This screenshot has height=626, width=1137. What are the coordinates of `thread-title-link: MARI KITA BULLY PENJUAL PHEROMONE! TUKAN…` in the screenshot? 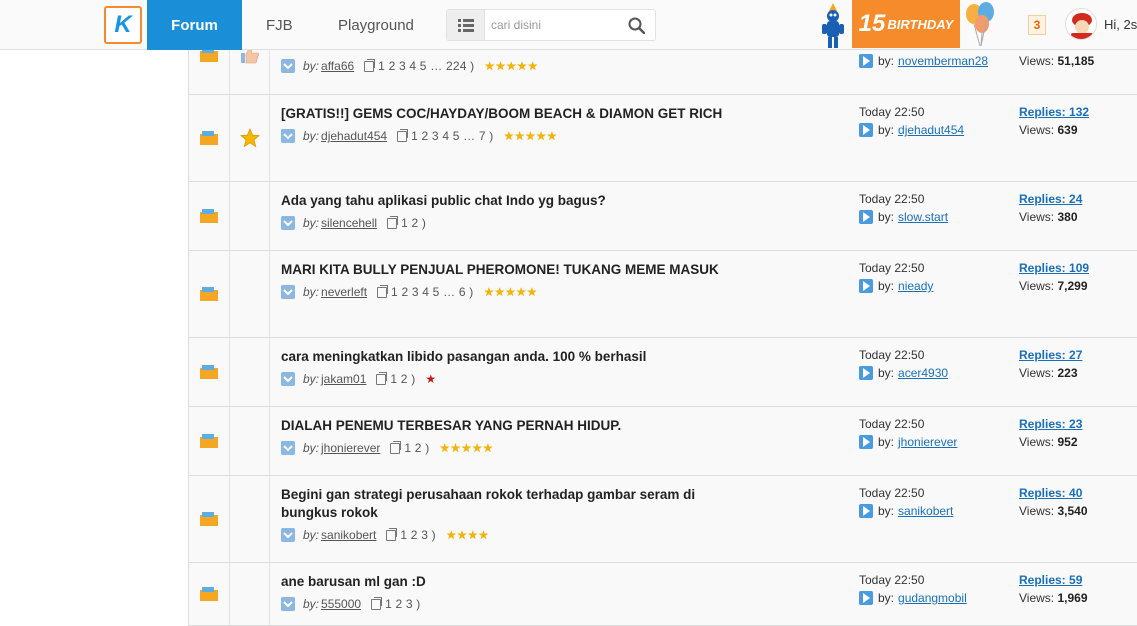 It's located at (503, 270).